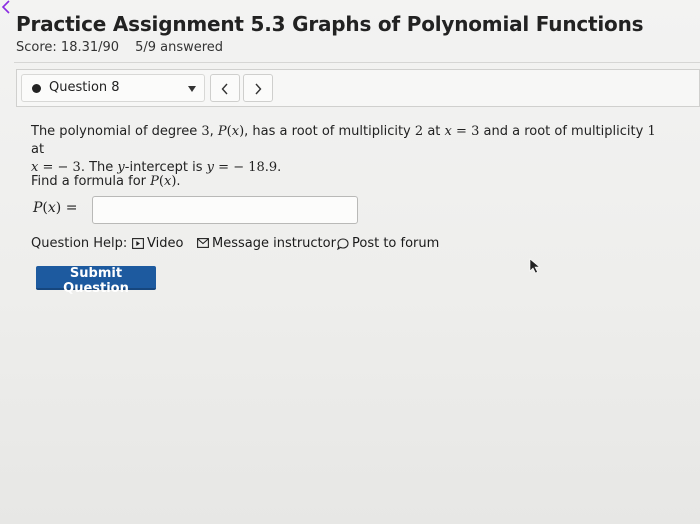 The width and height of the screenshot is (700, 524). I want to click on envelope-icon, so click(203, 243).